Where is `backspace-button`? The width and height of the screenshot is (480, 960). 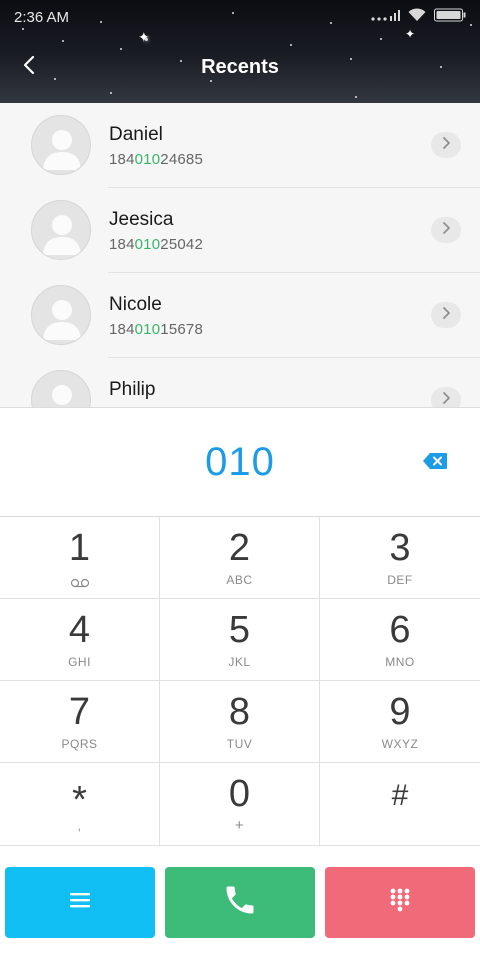 backspace-button is located at coordinates (435, 463).